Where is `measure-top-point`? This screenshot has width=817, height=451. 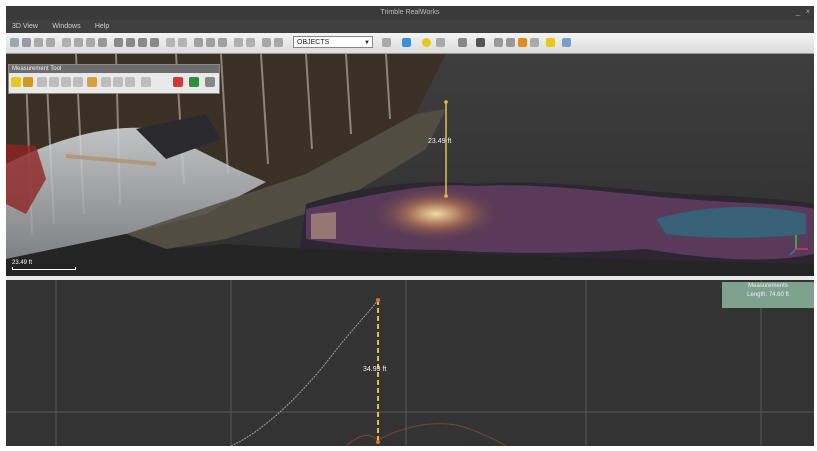 measure-top-point is located at coordinates (446, 102).